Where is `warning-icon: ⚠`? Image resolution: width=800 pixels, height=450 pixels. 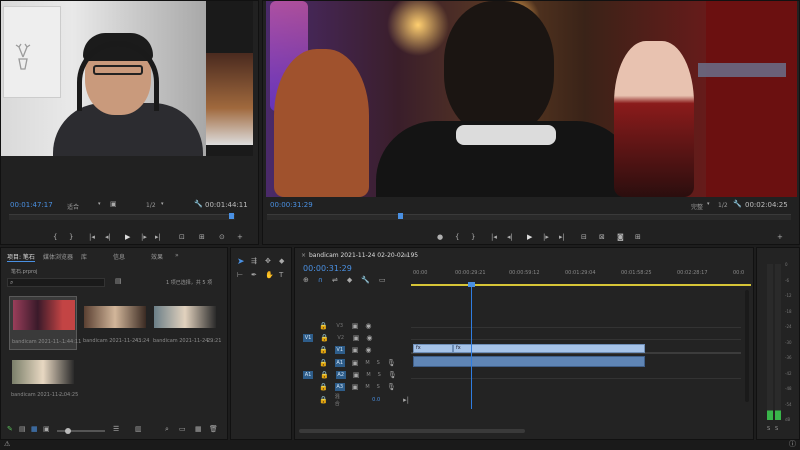
warning-icon: ⚠ is located at coordinates (7, 444).